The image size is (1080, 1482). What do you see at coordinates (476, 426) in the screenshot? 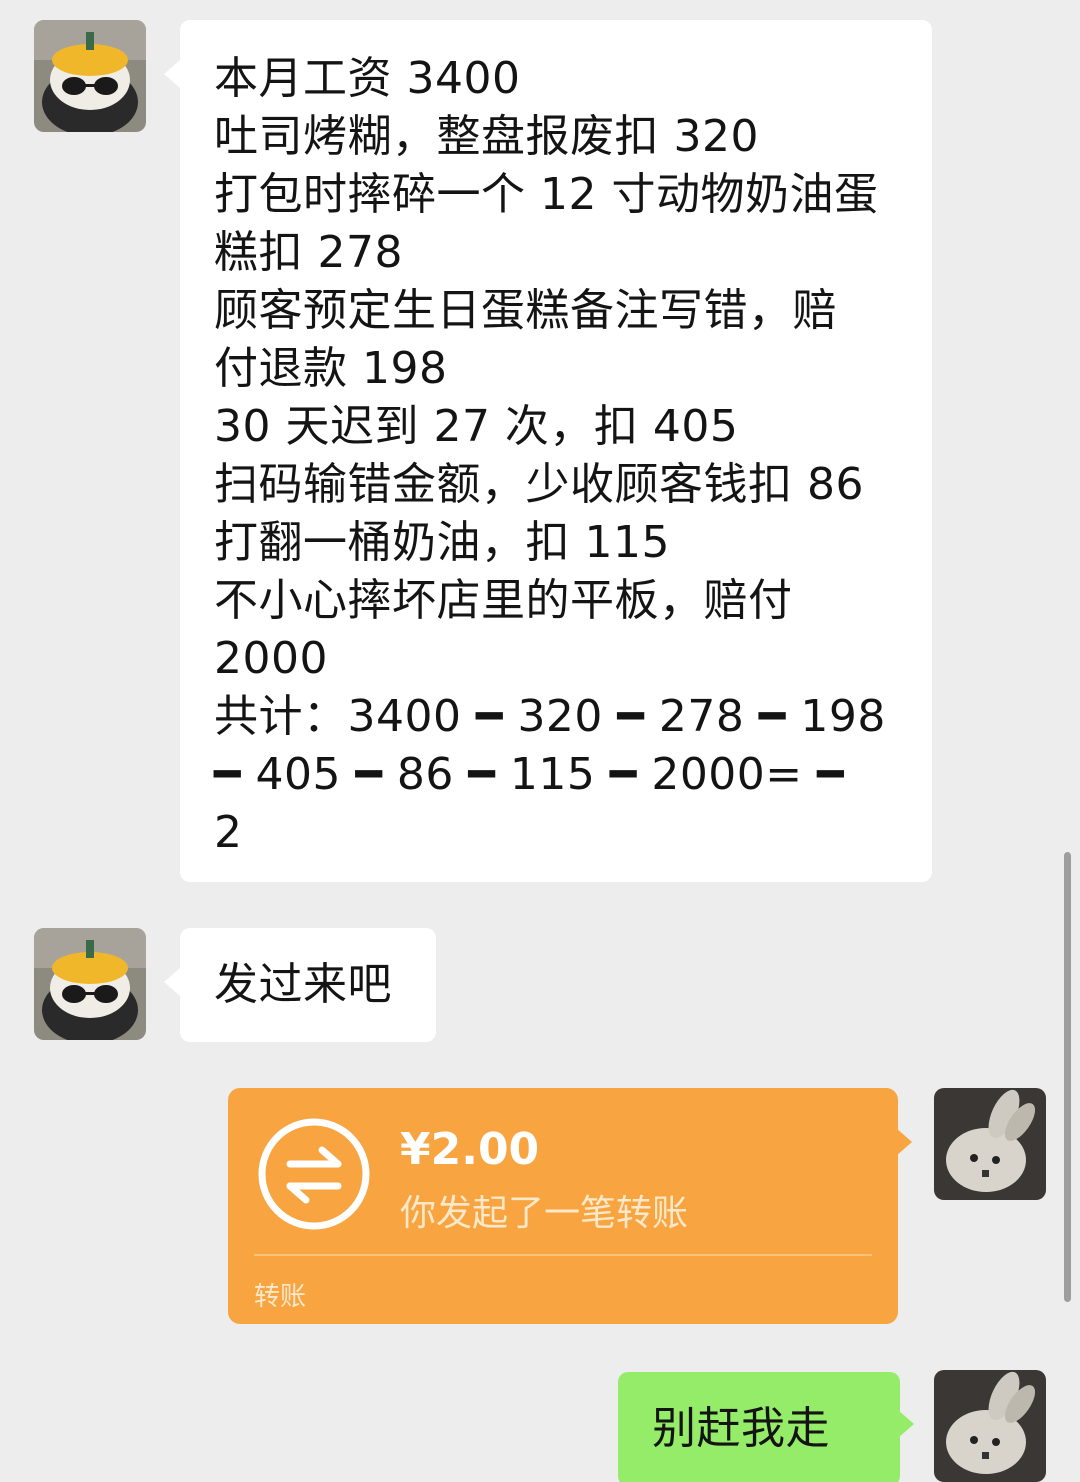
I see `message-line: 30 天迟到 27 次，扣 405` at bounding box center [476, 426].